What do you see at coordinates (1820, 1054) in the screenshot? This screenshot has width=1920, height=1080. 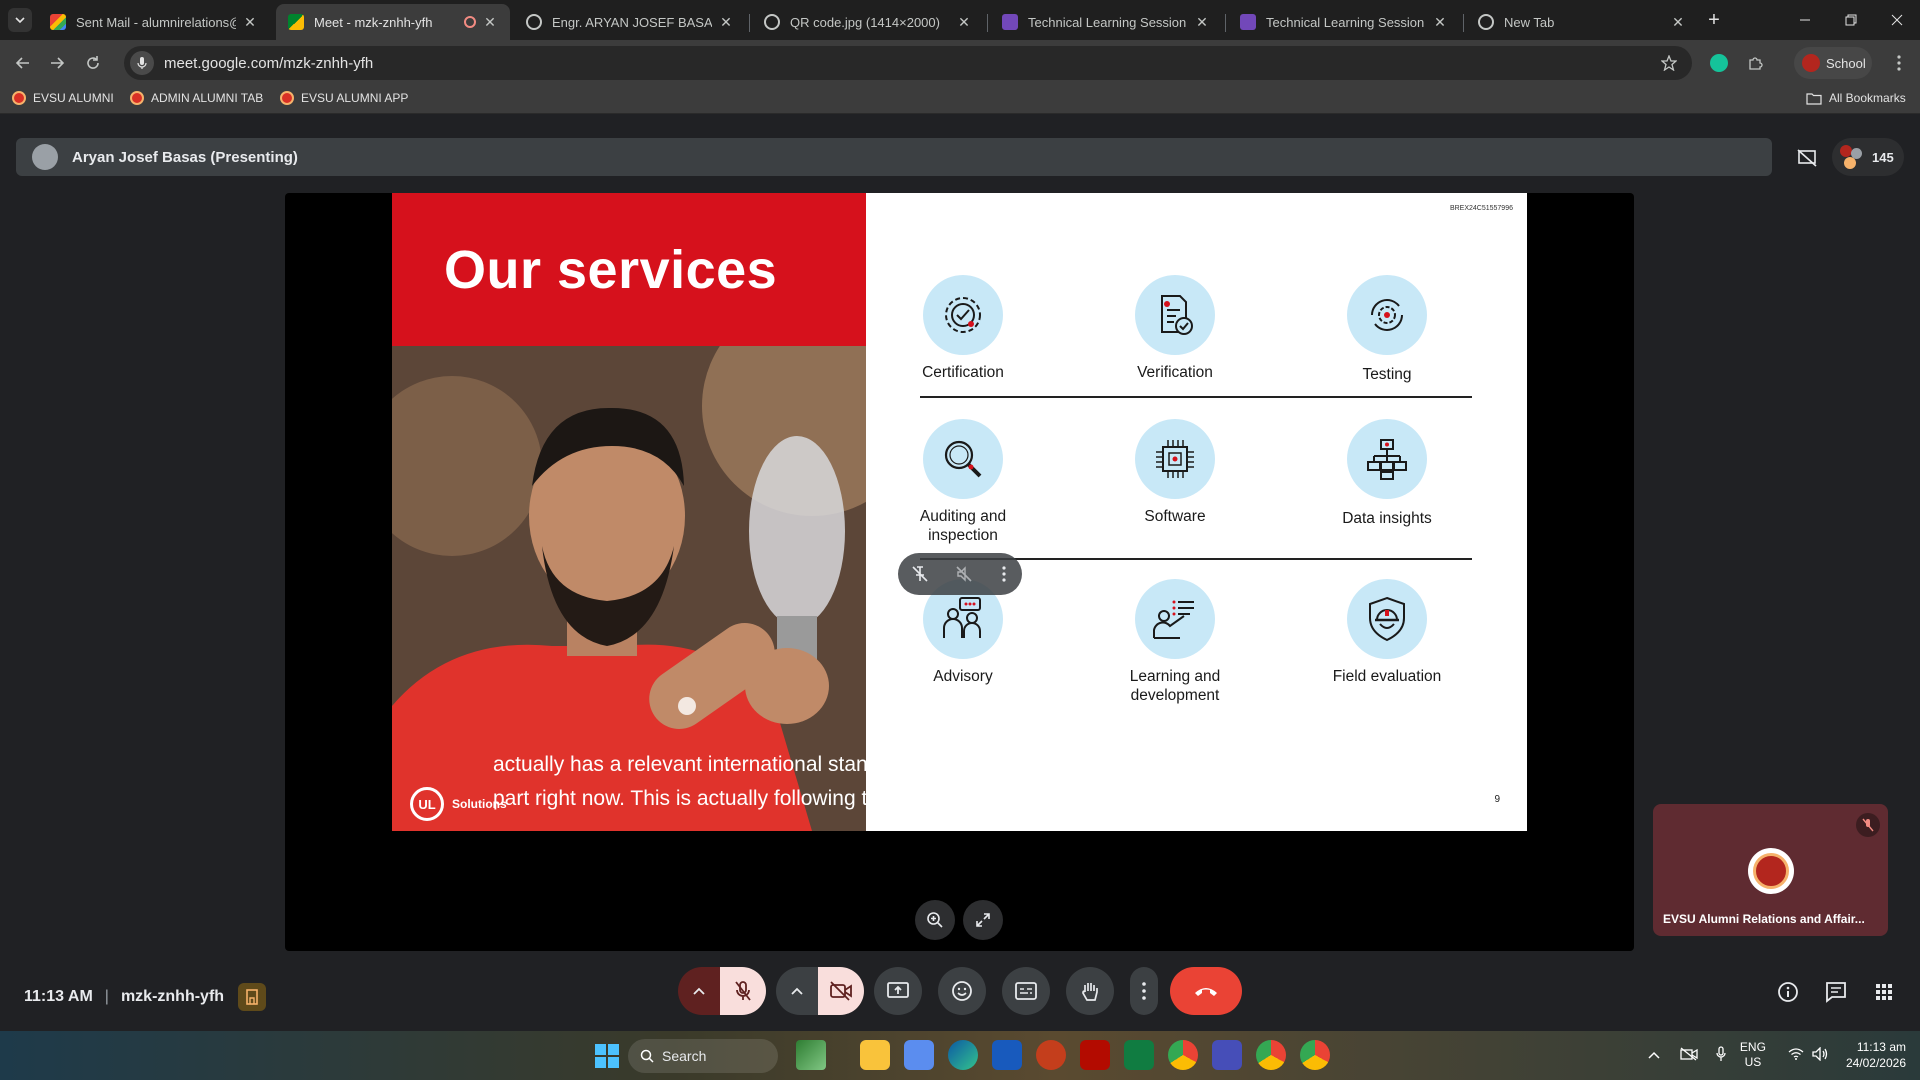 I see `volume-icon` at bounding box center [1820, 1054].